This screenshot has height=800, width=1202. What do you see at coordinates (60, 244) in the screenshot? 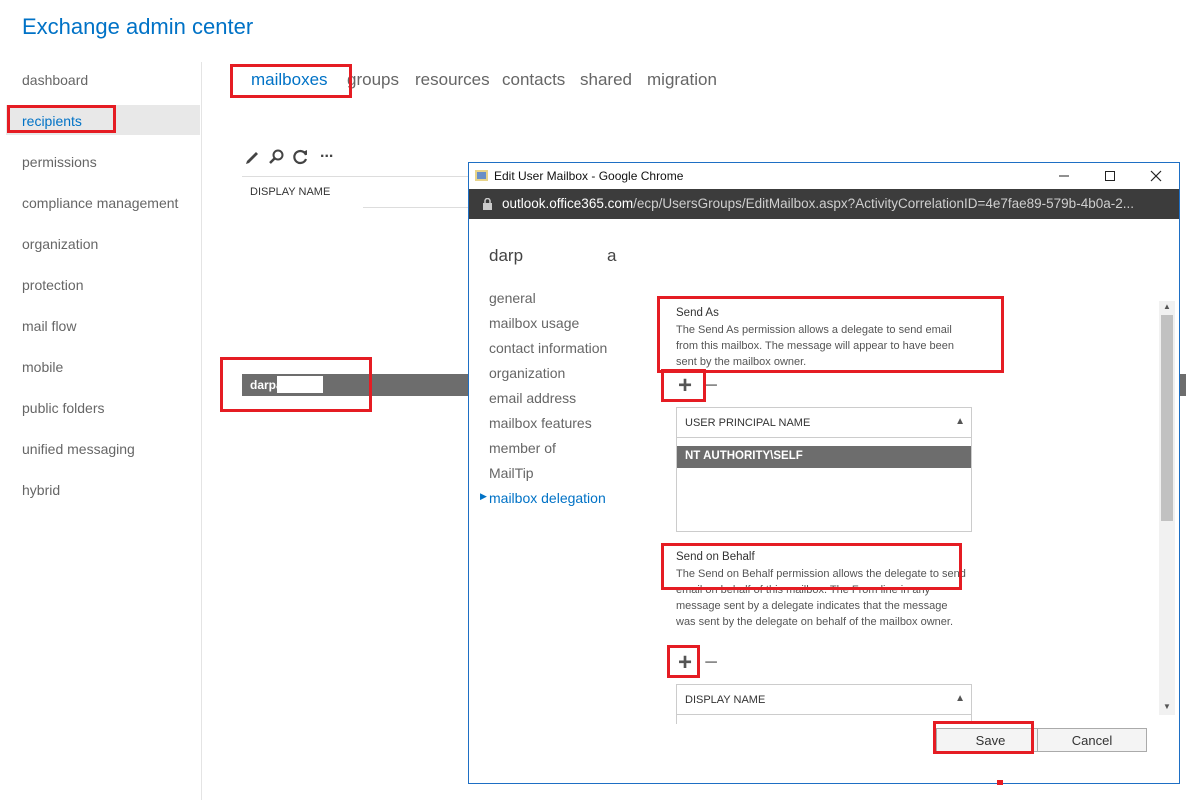
I see `nav-item-organization: organization` at bounding box center [60, 244].